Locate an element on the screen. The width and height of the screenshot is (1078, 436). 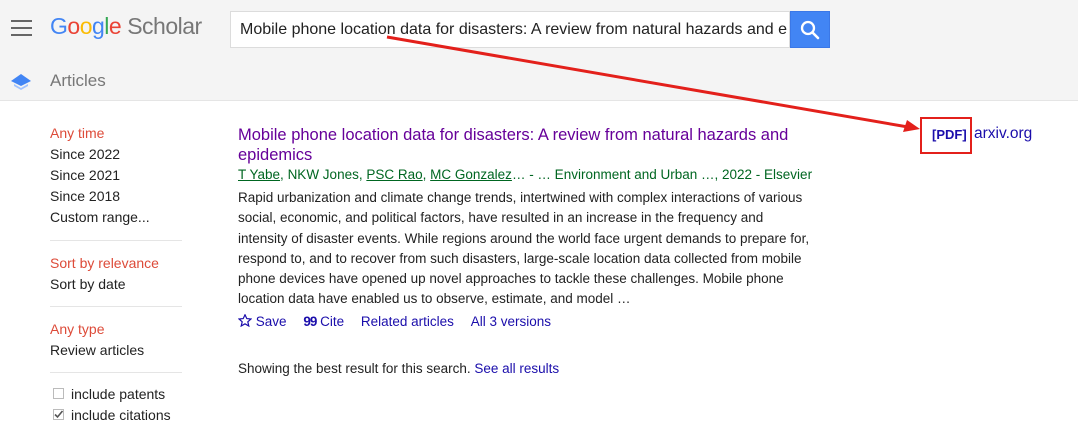
search-button is located at coordinates (810, 29).